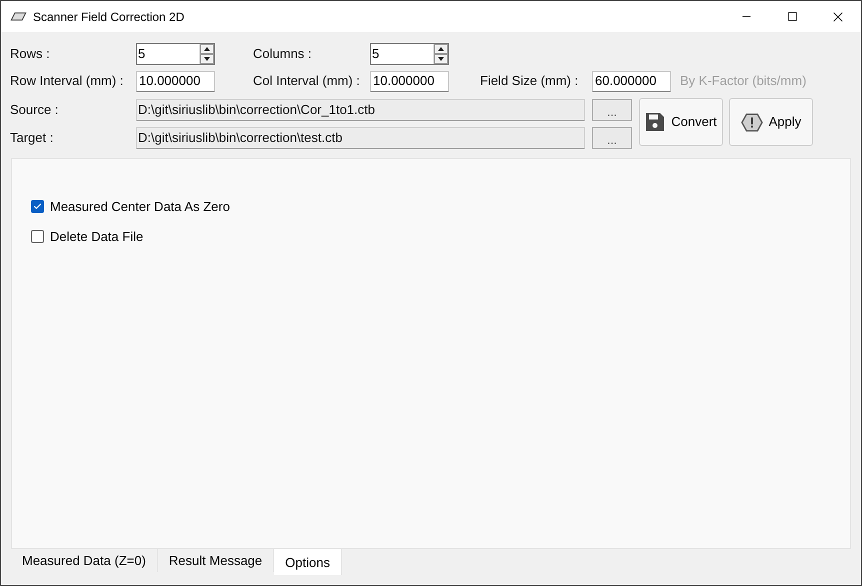 Image resolution: width=862 pixels, height=586 pixels. Describe the element at coordinates (283, 54) in the screenshot. I see `field-label: Columns :` at that location.